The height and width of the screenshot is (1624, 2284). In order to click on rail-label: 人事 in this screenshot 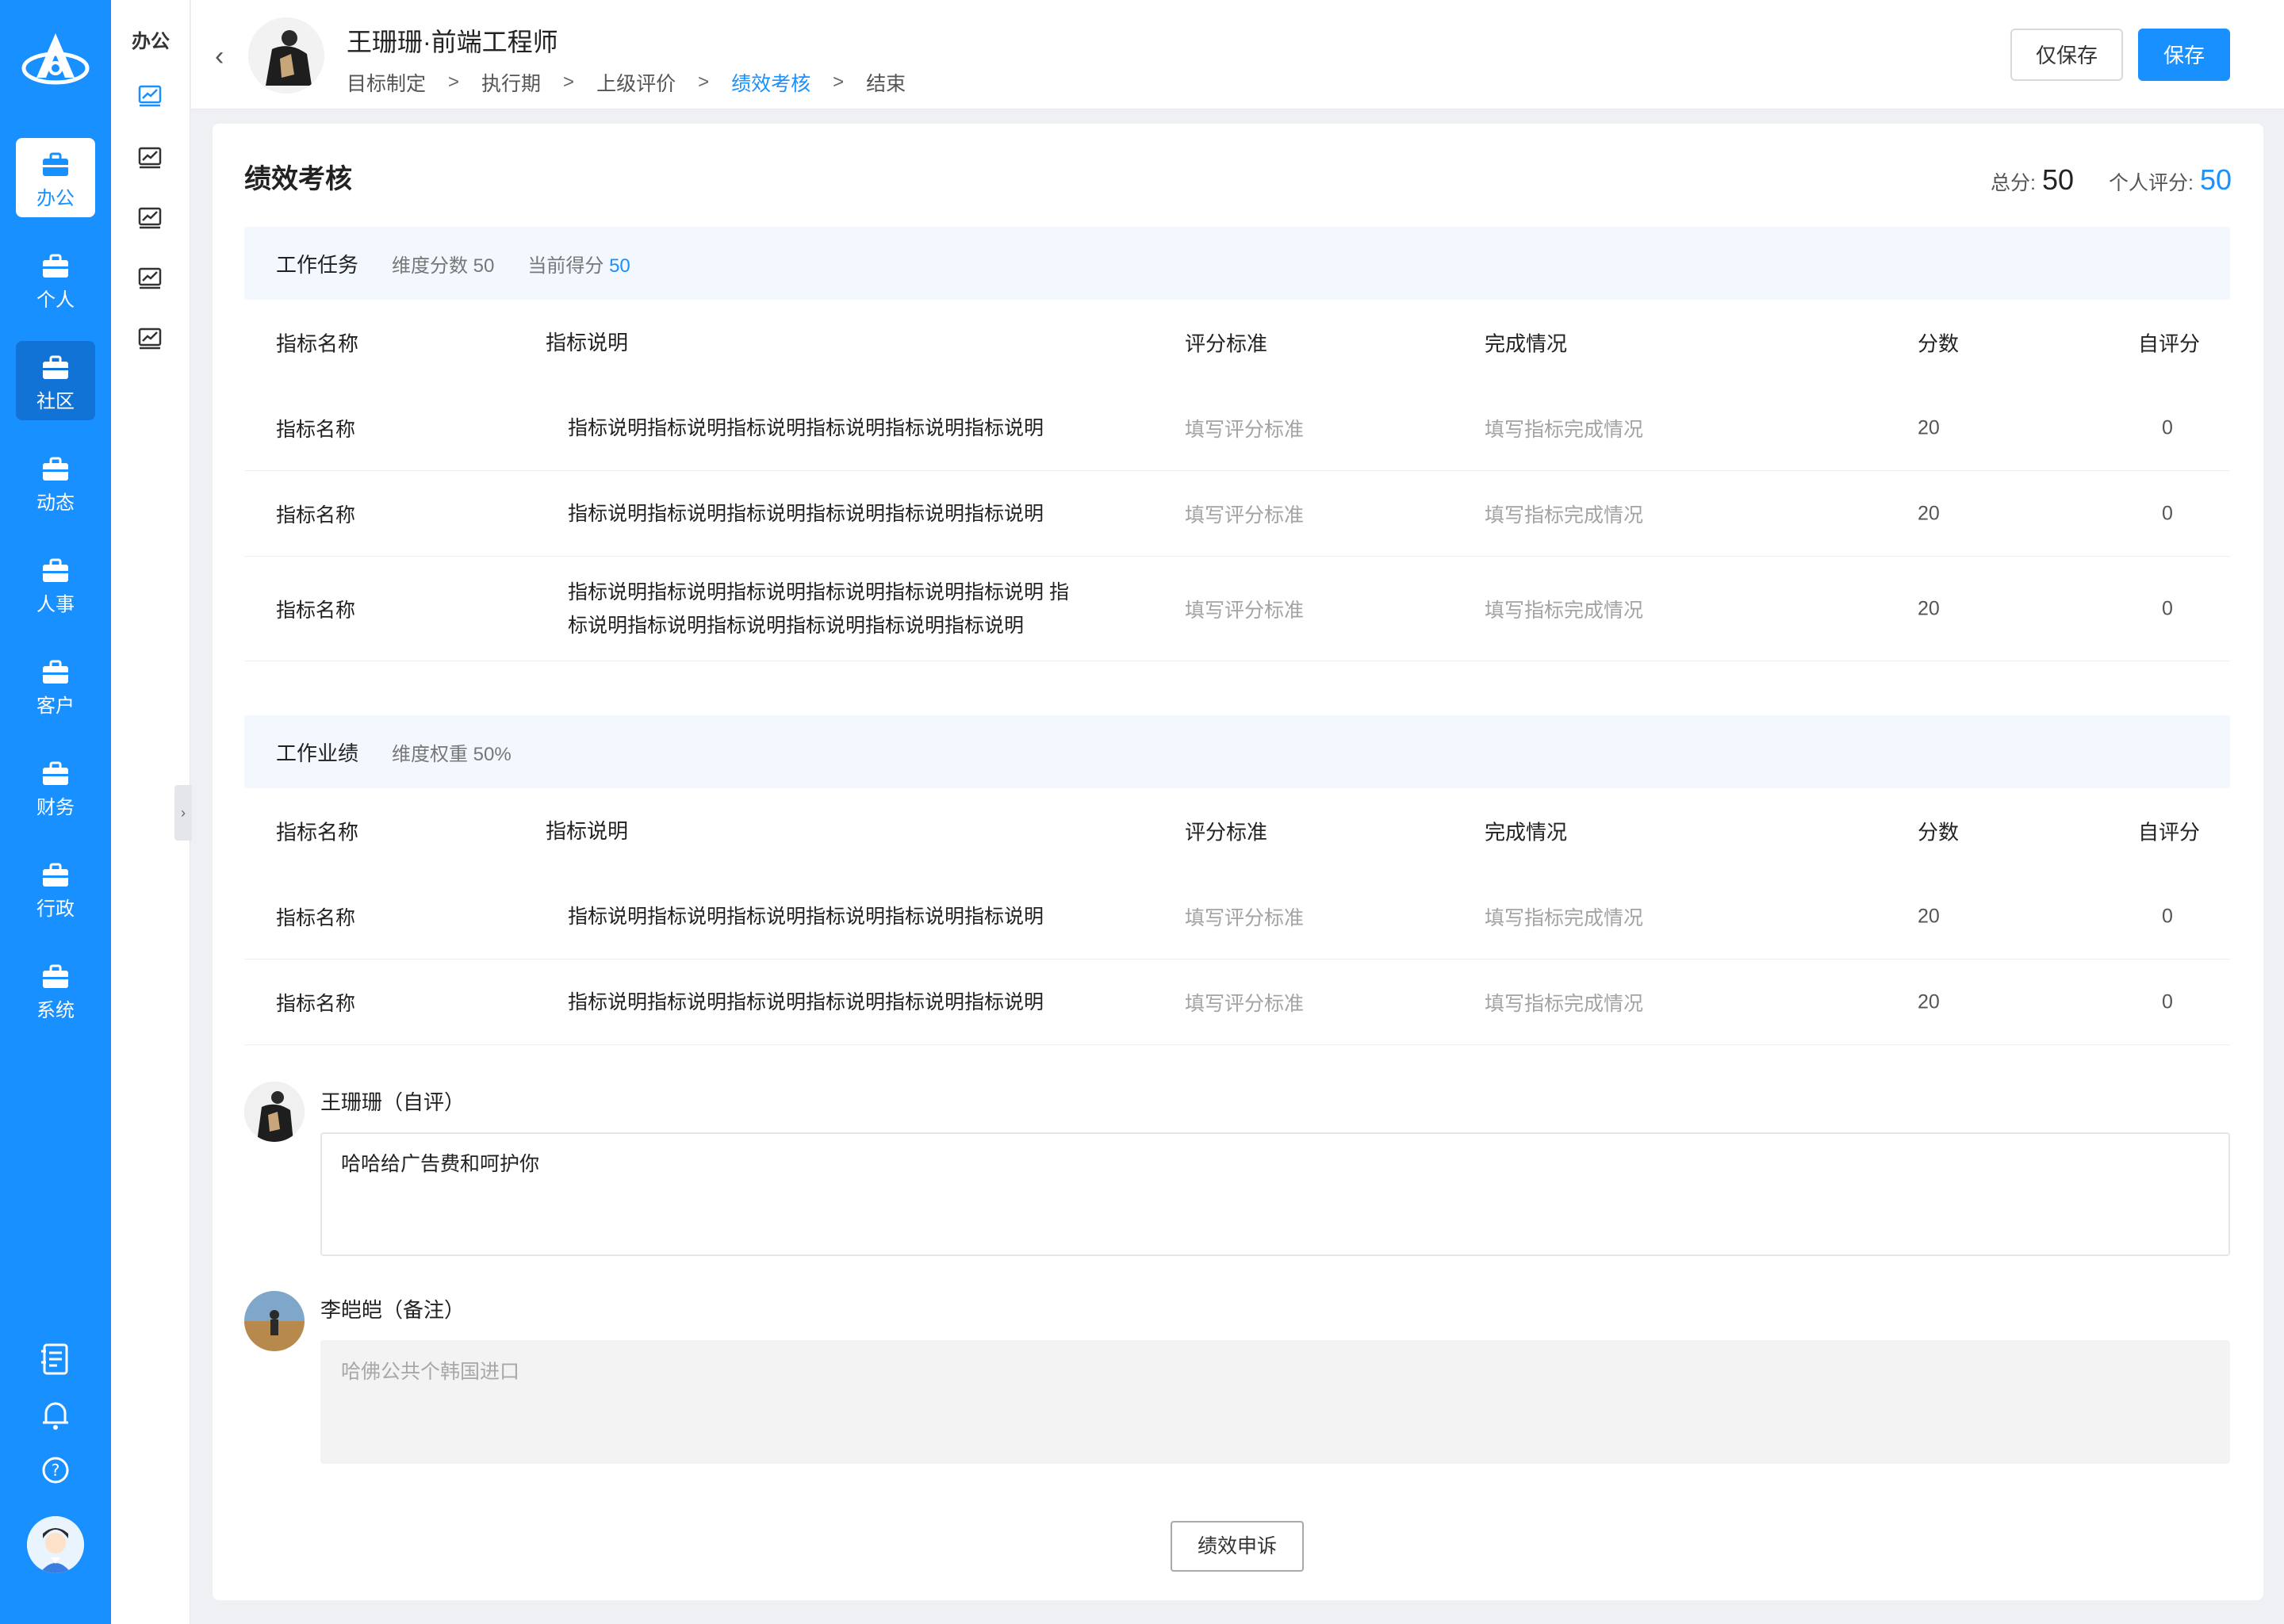, I will do `click(55, 604)`.